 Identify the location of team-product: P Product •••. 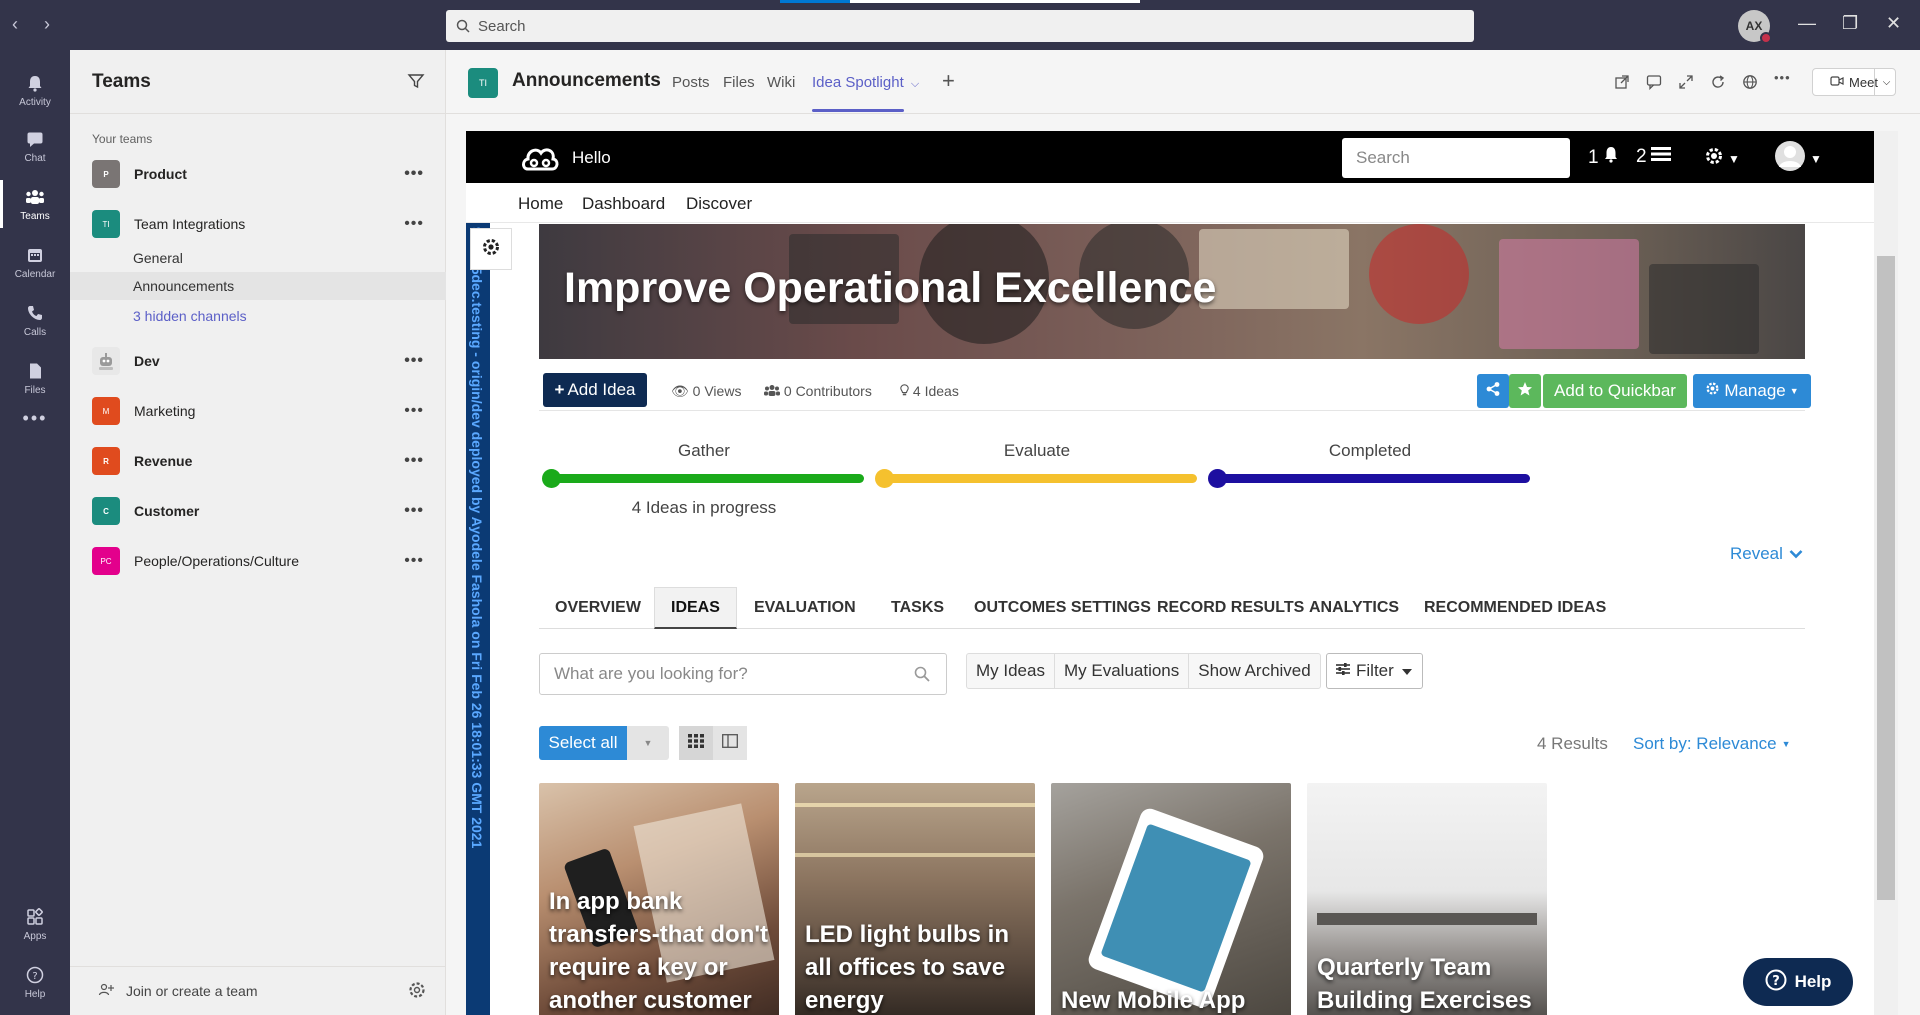
(258, 174).